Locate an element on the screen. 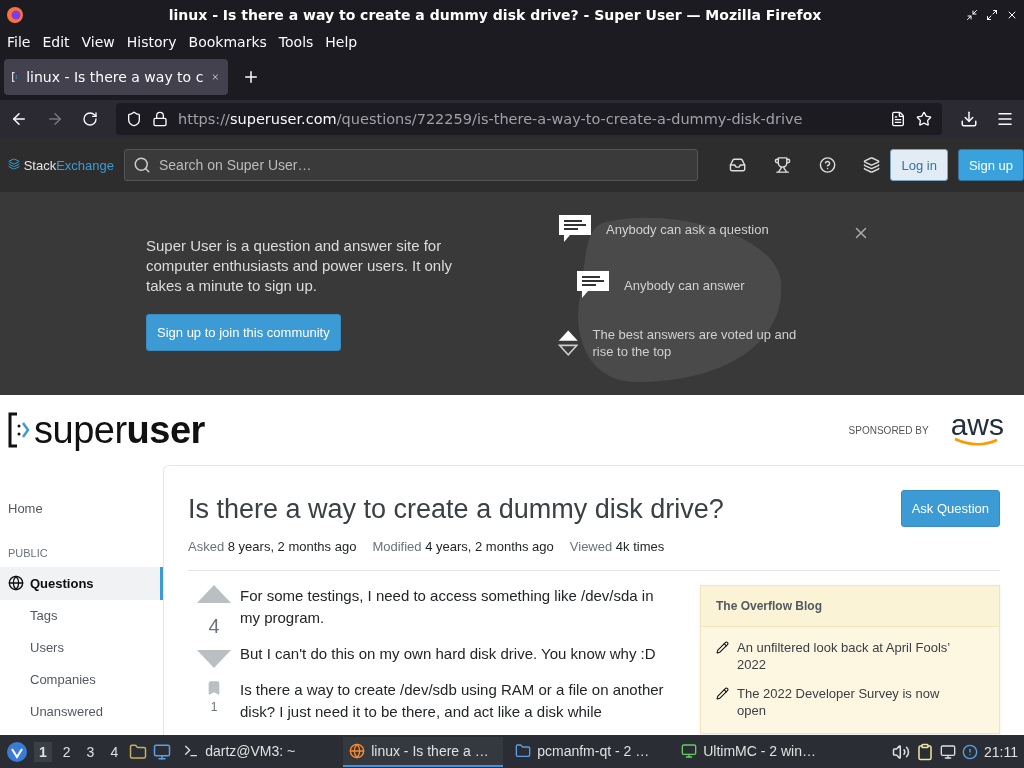  aws-logo: aws is located at coordinates (977, 430).